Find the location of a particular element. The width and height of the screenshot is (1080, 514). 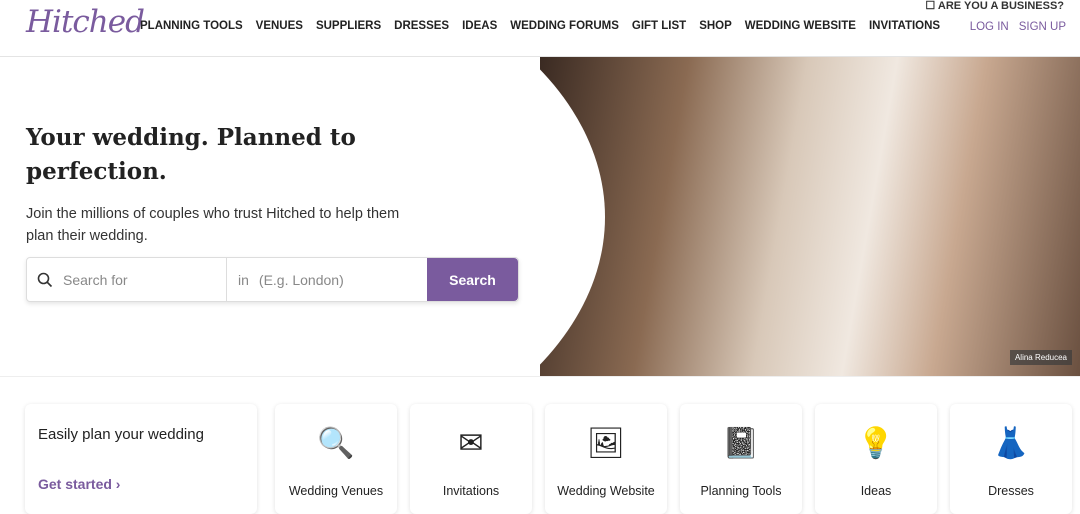

card-dresses: 👗 Dresses is located at coordinates (1011, 459).